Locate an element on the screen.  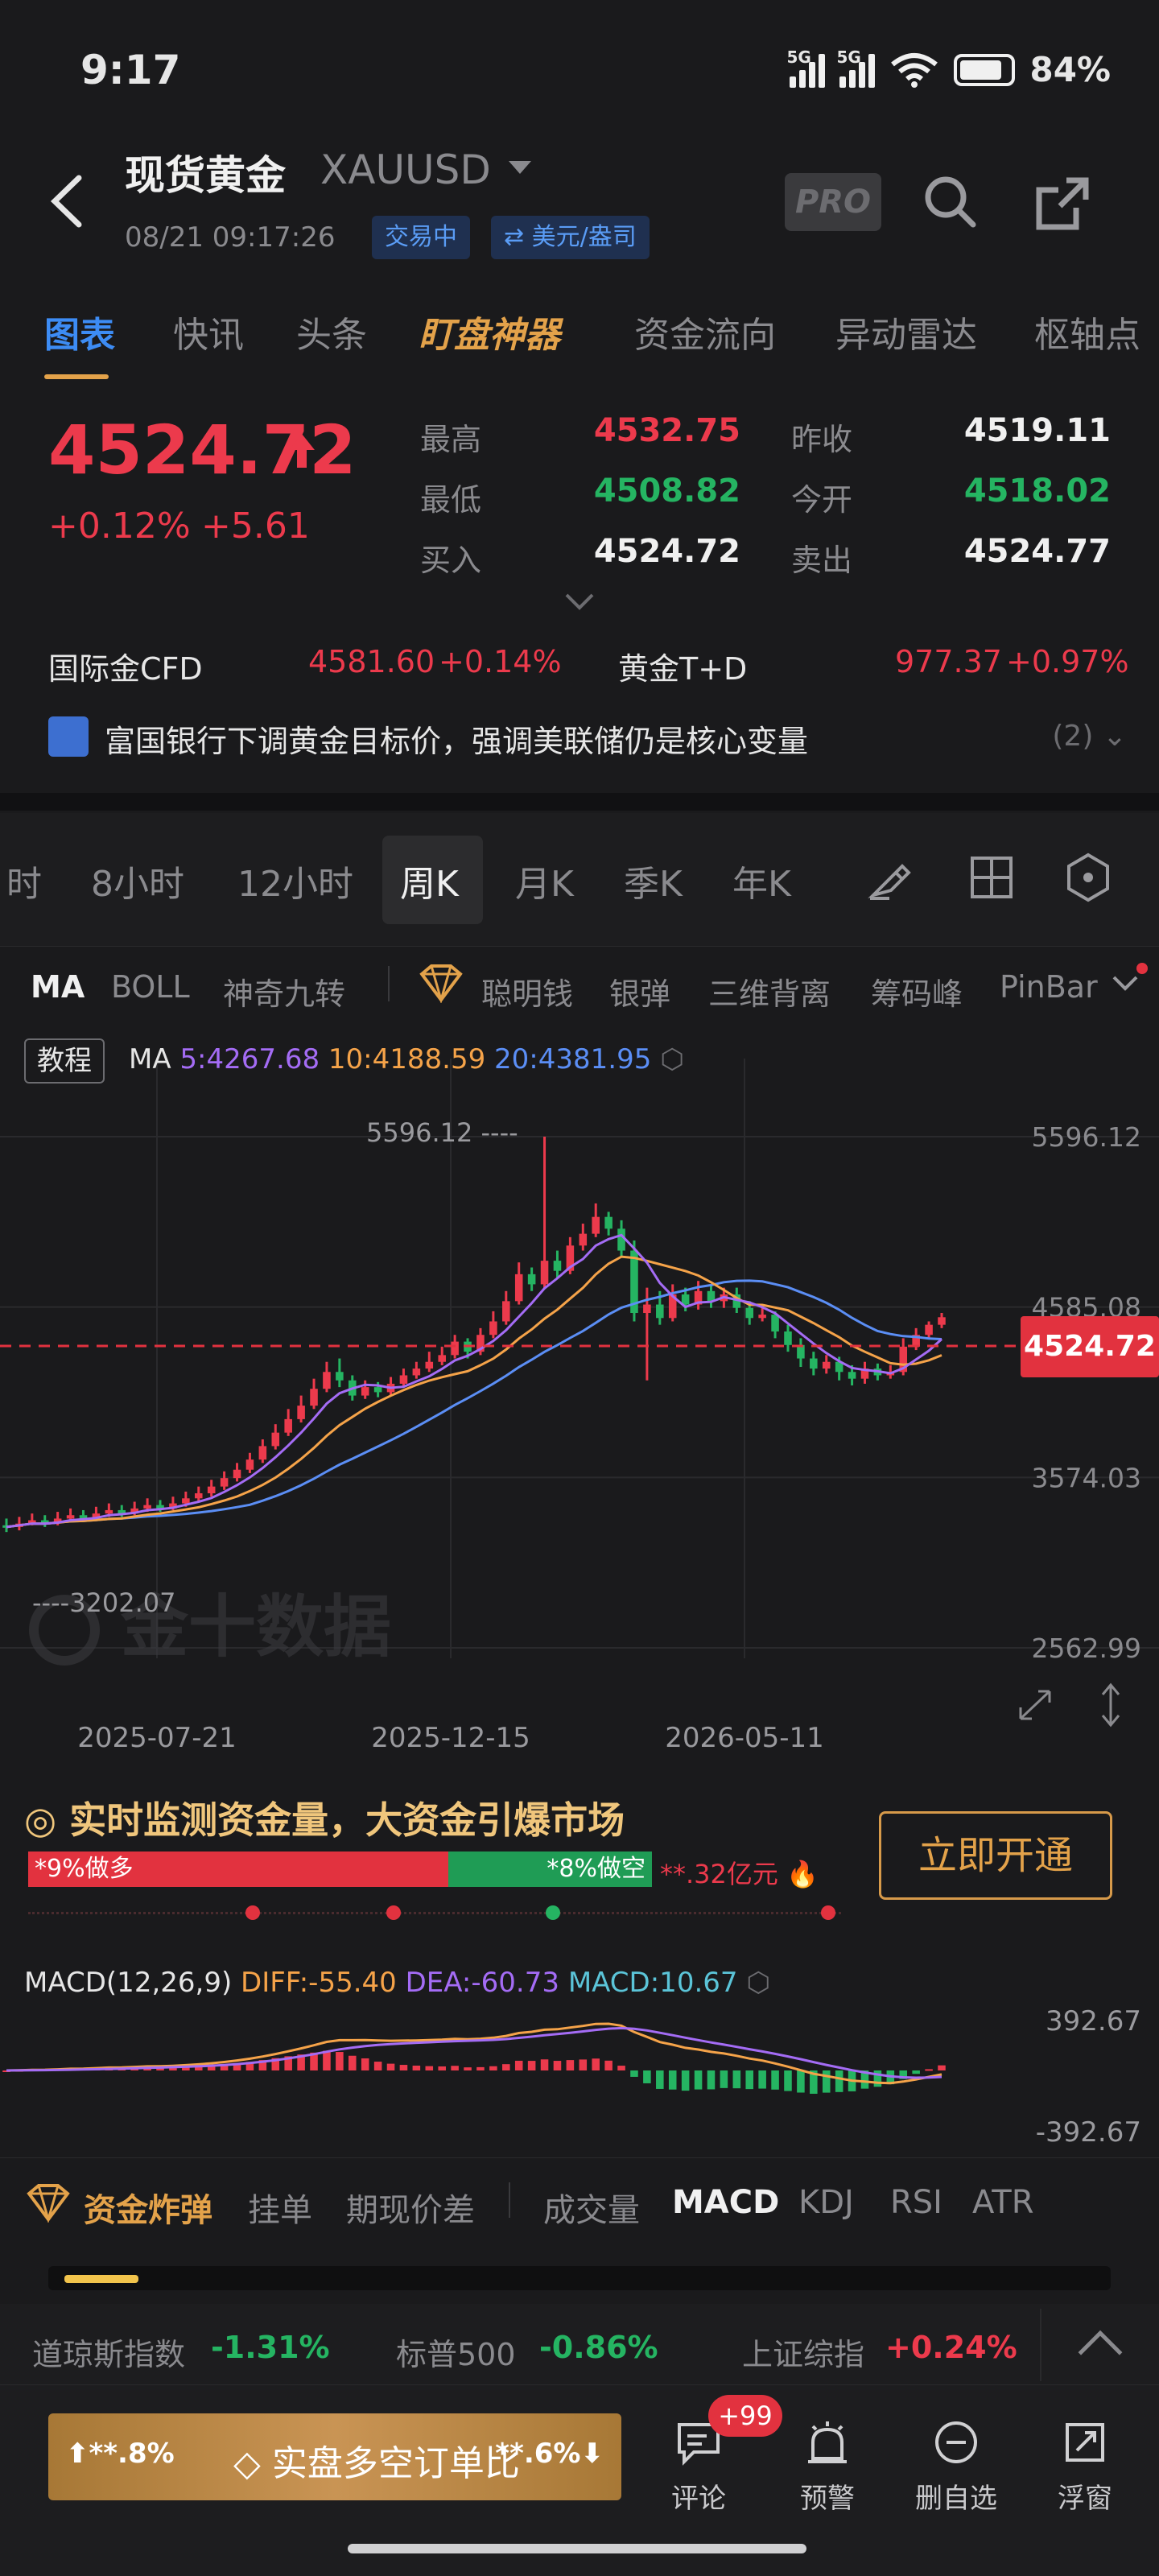
stat-label-low: 最低 is located at coordinates (451, 500).